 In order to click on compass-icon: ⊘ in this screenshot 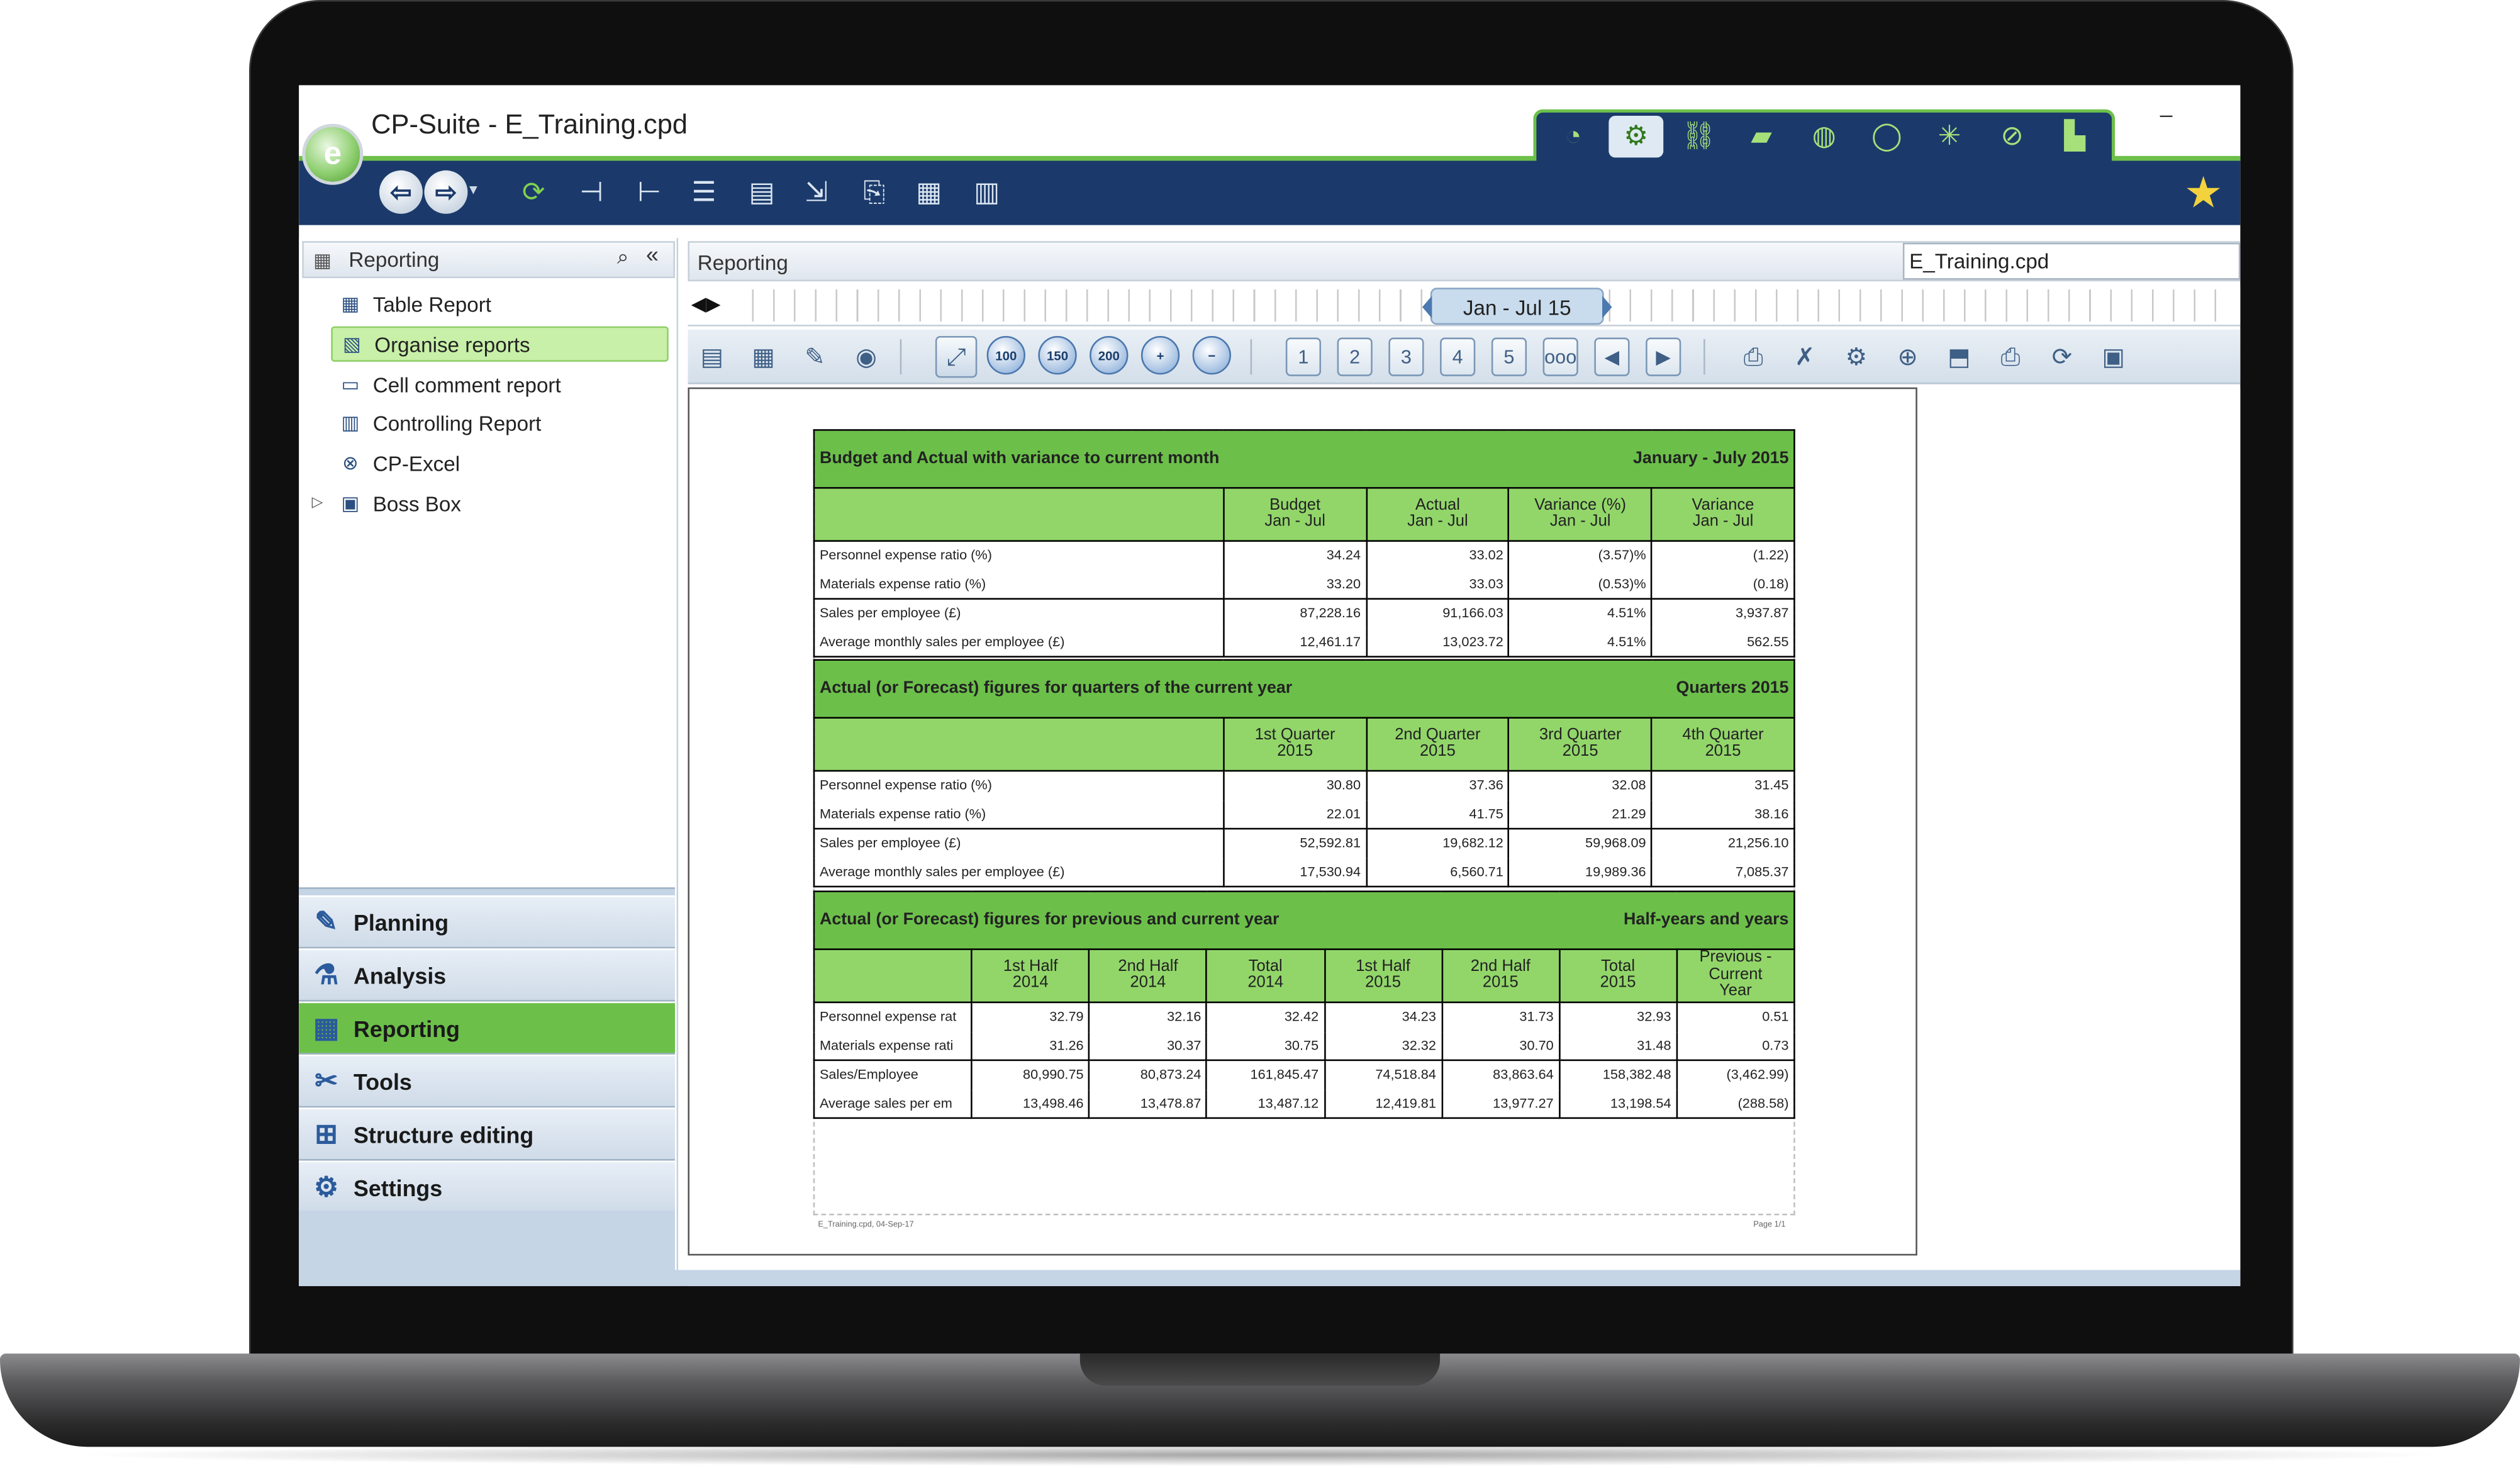, I will do `click(2012, 136)`.